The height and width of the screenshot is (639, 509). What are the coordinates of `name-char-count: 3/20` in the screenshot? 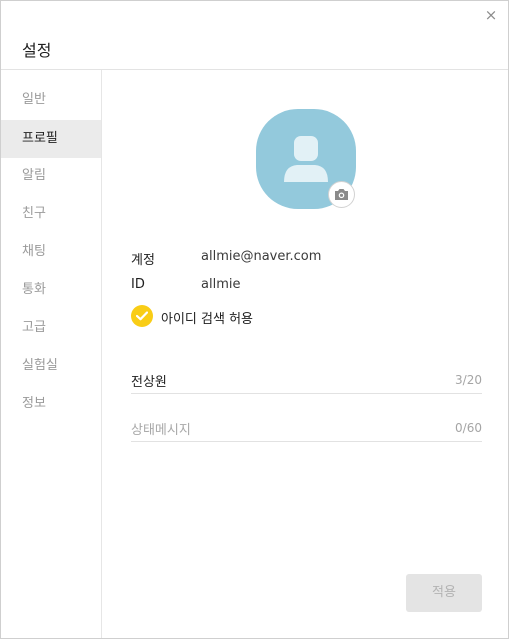 It's located at (468, 380).